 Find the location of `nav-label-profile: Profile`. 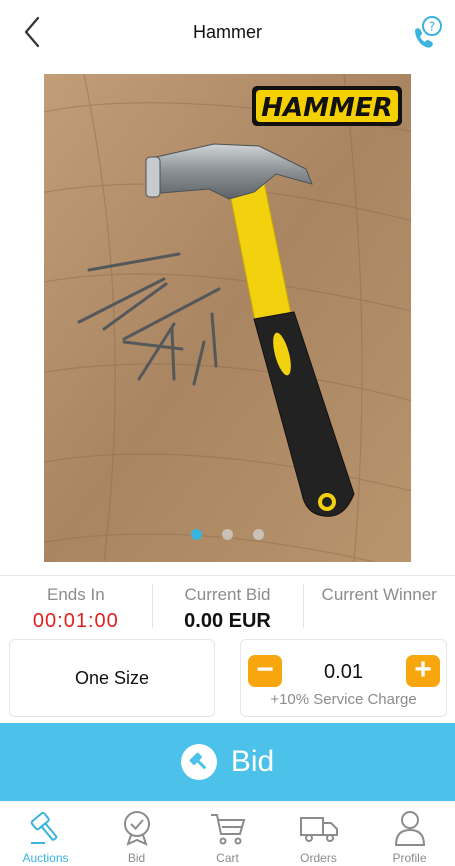

nav-label-profile: Profile is located at coordinates (409, 858).